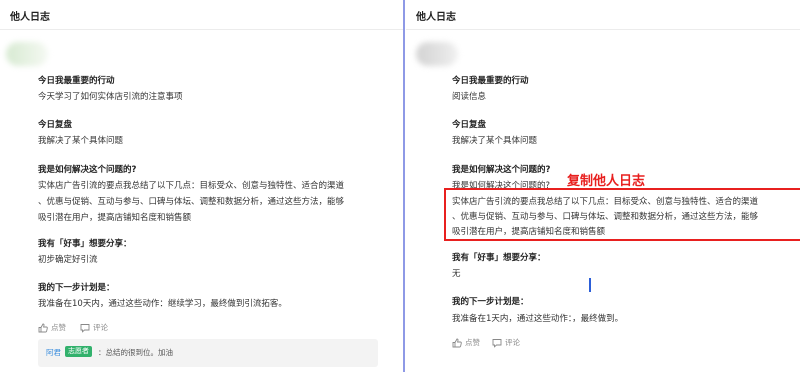 The height and width of the screenshot is (372, 800). Describe the element at coordinates (469, 97) in the screenshot. I see `section-body-important-action: 阅读信息` at that location.